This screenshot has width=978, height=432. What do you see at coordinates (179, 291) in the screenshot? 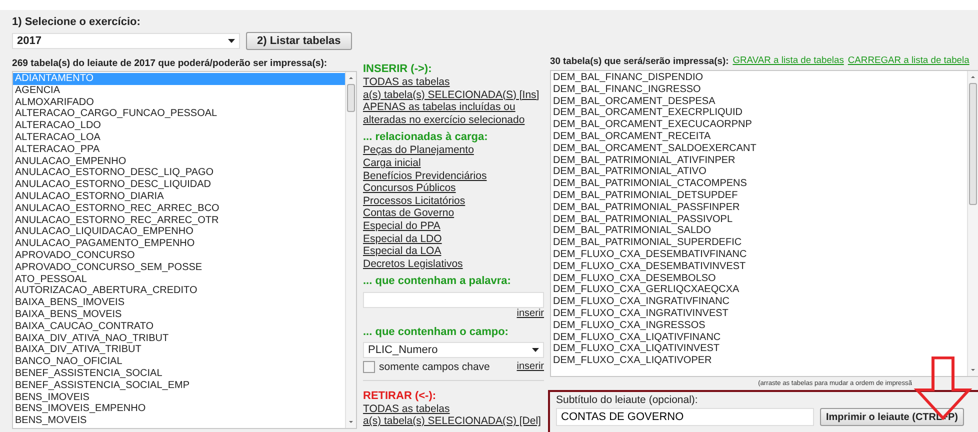
I see `table-list-item: AUTORIZACAO_ABERTURA_CREDITO` at bounding box center [179, 291].